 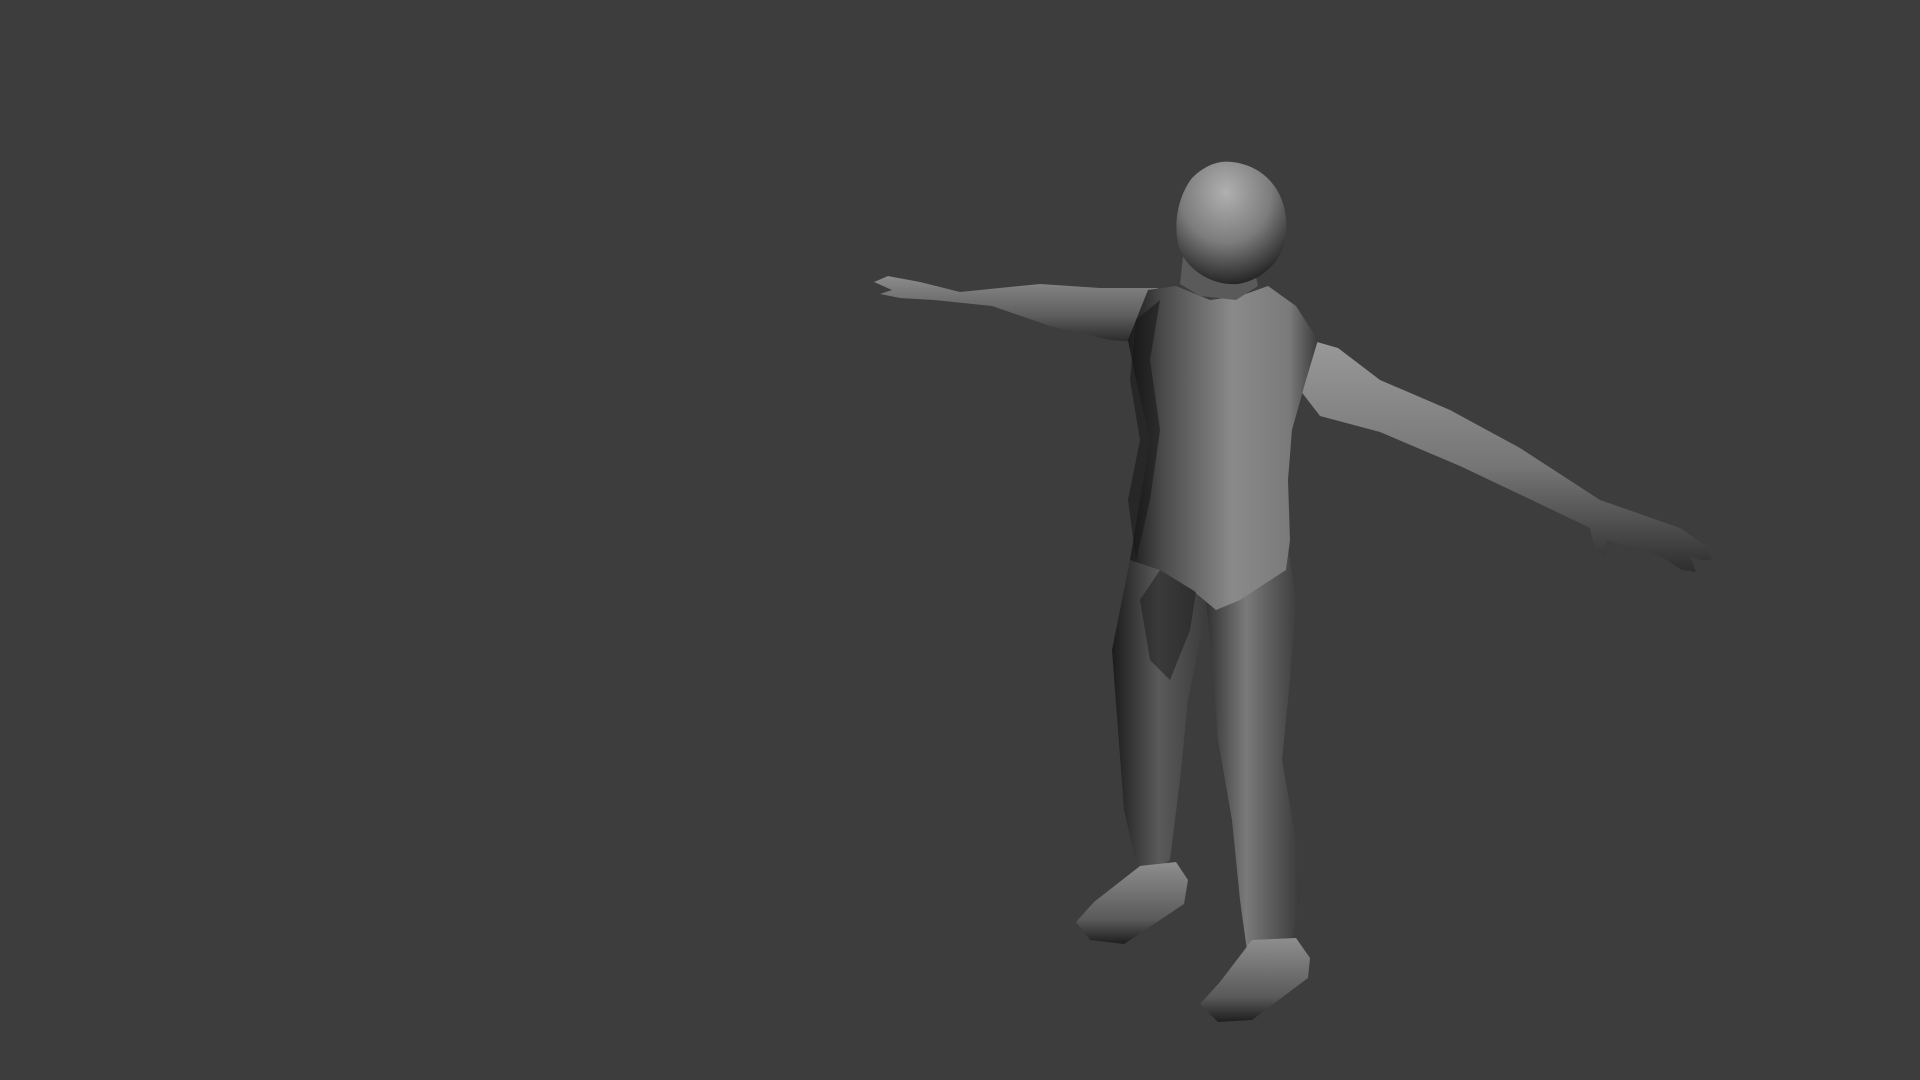 I want to click on mannequin-right-arm, so click(x=1504, y=454).